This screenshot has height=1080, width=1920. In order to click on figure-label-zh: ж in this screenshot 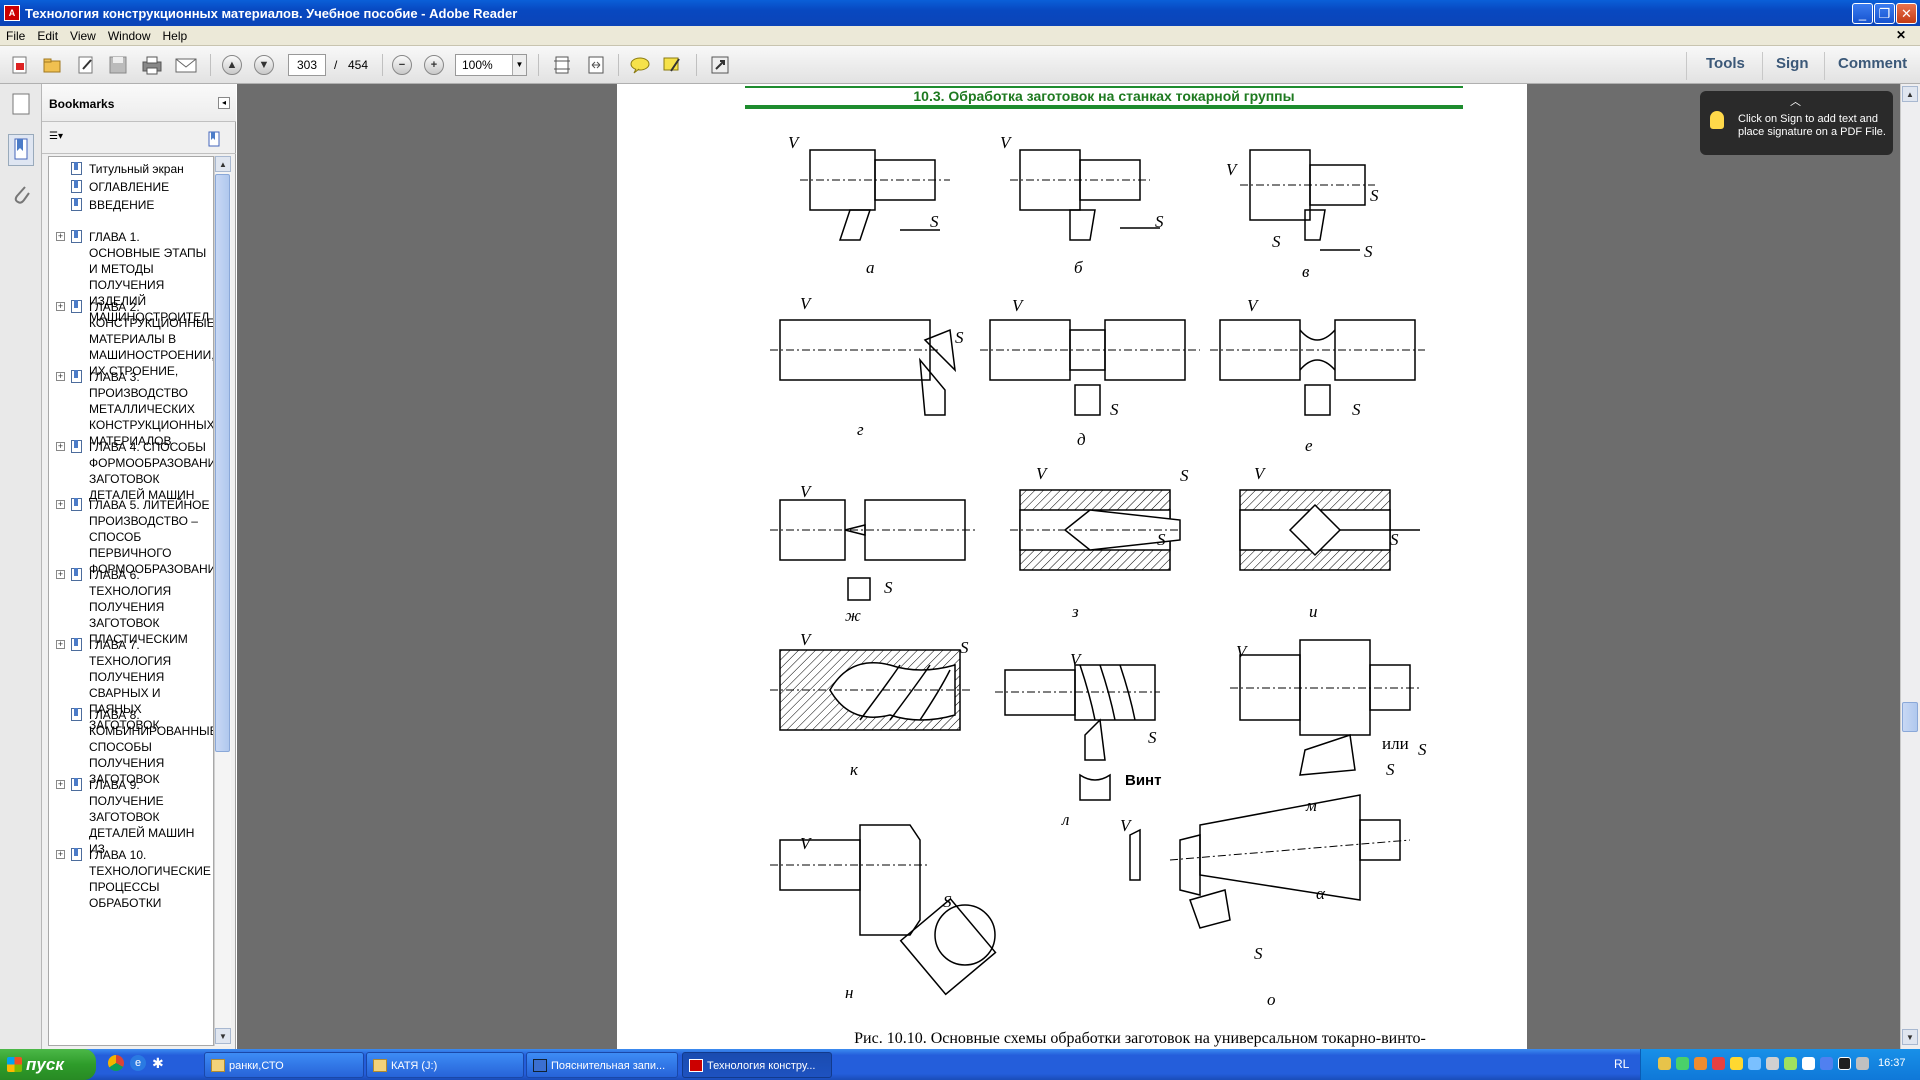, I will do `click(853, 615)`.